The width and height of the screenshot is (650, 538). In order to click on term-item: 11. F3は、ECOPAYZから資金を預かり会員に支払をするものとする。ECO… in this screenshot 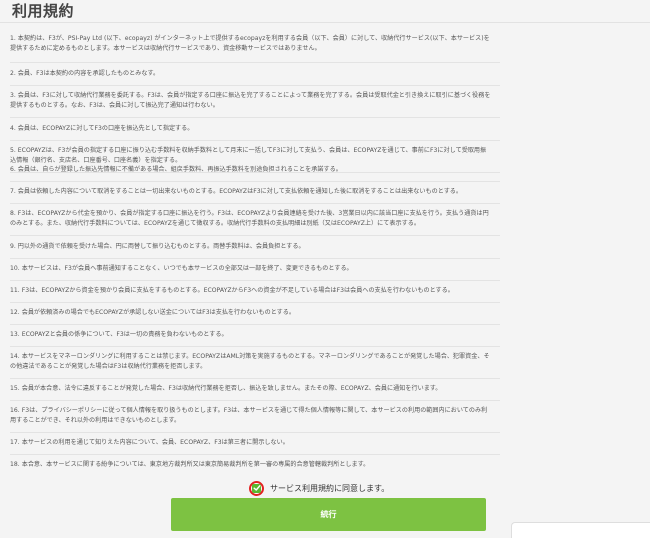, I will do `click(232, 290)`.